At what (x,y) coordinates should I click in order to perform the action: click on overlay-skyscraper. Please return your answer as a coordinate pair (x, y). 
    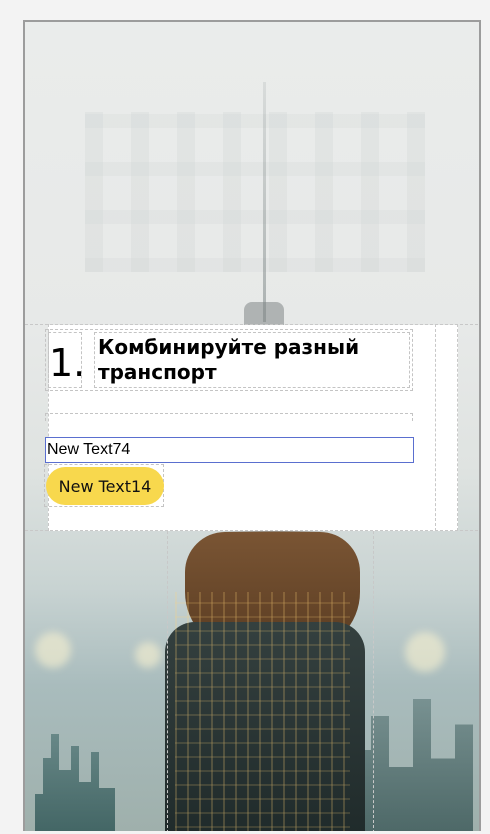
    Looking at the image, I should click on (262, 711).